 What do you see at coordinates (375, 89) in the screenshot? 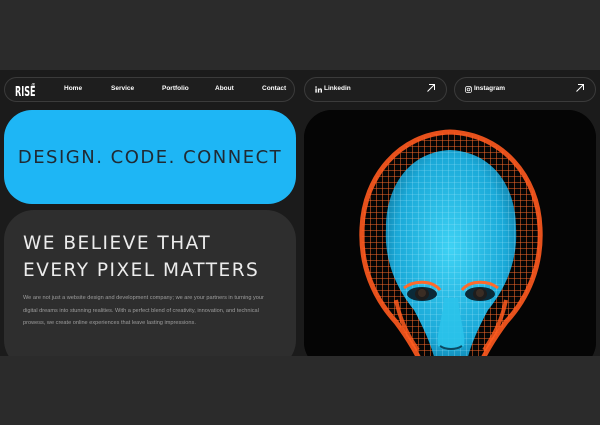
I see `linkedin-link: Linkedin` at bounding box center [375, 89].